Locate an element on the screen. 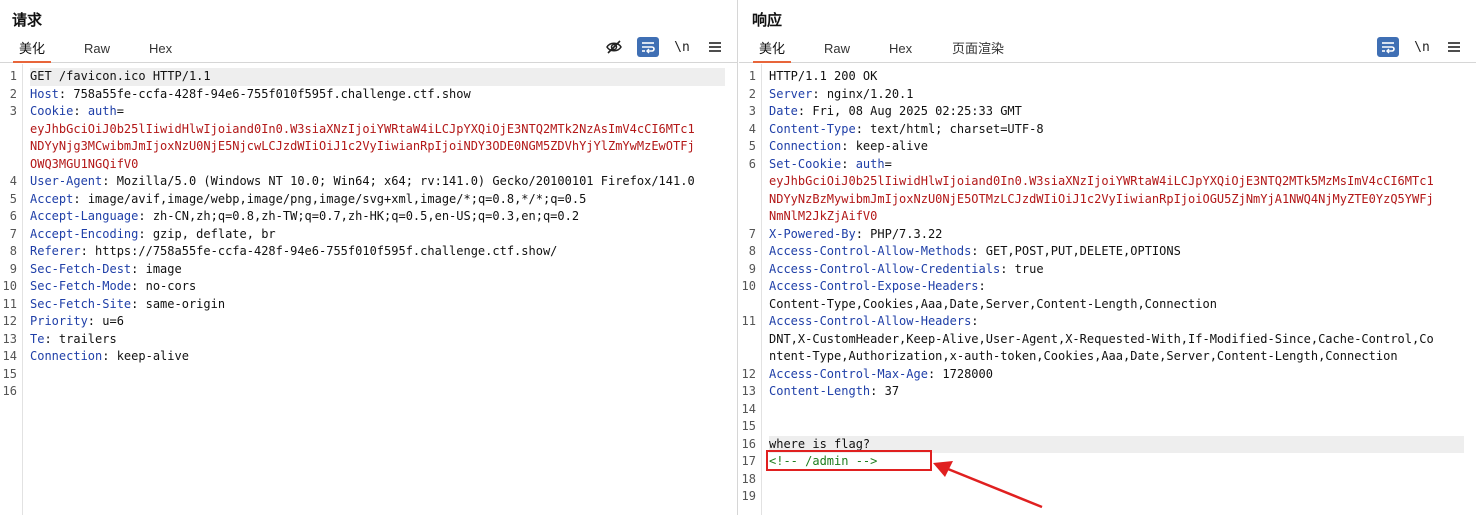  code-line: 1 GET /favicon.ico HTTP/1.1 is located at coordinates (362, 77).